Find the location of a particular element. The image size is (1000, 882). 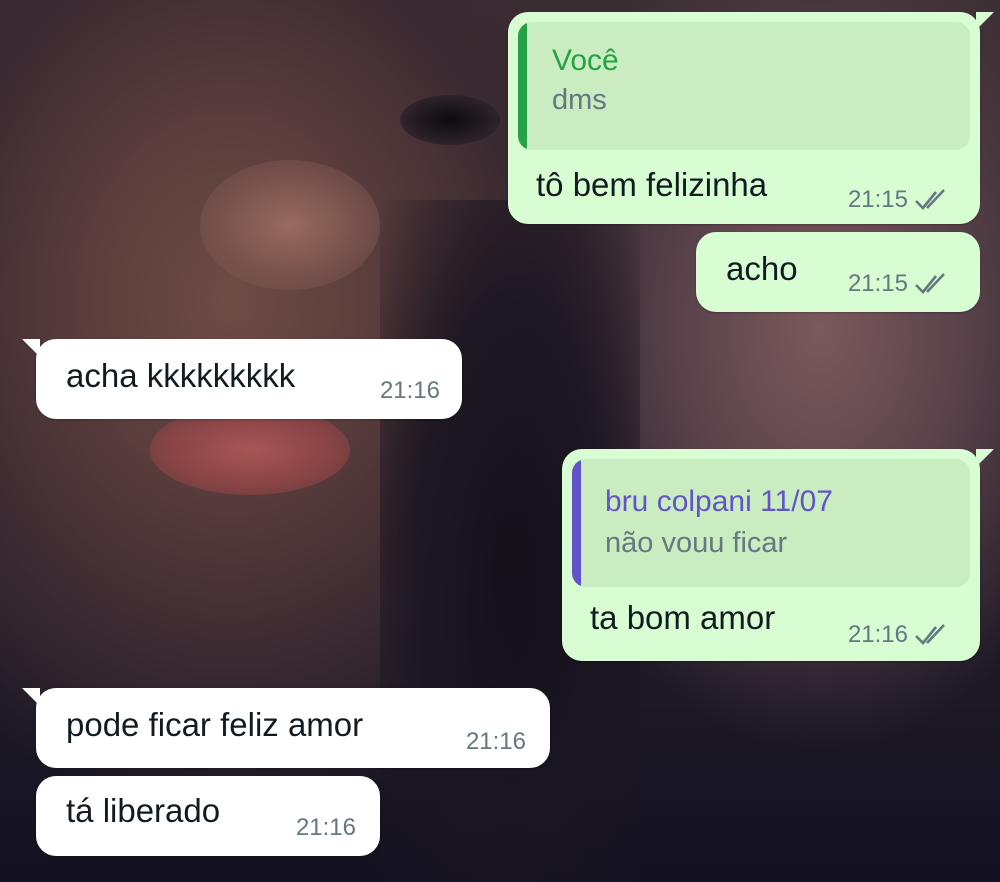

message-text: acha kkkkkkkkk is located at coordinates (181, 375).